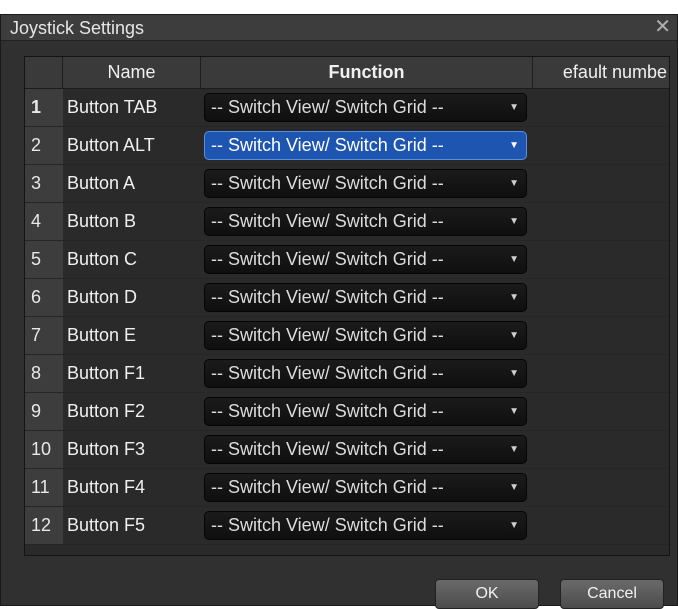 The image size is (678, 609). I want to click on table-header: Name Function efault numbe, so click(347, 73).